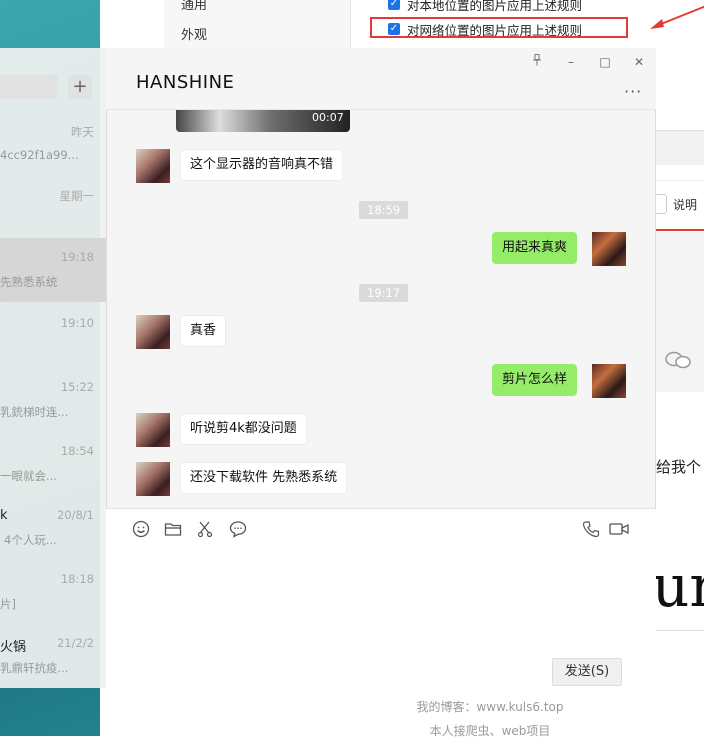 The height and width of the screenshot is (739, 704). Describe the element at coordinates (677, 17) in the screenshot. I see `red-arrow-icon` at that location.